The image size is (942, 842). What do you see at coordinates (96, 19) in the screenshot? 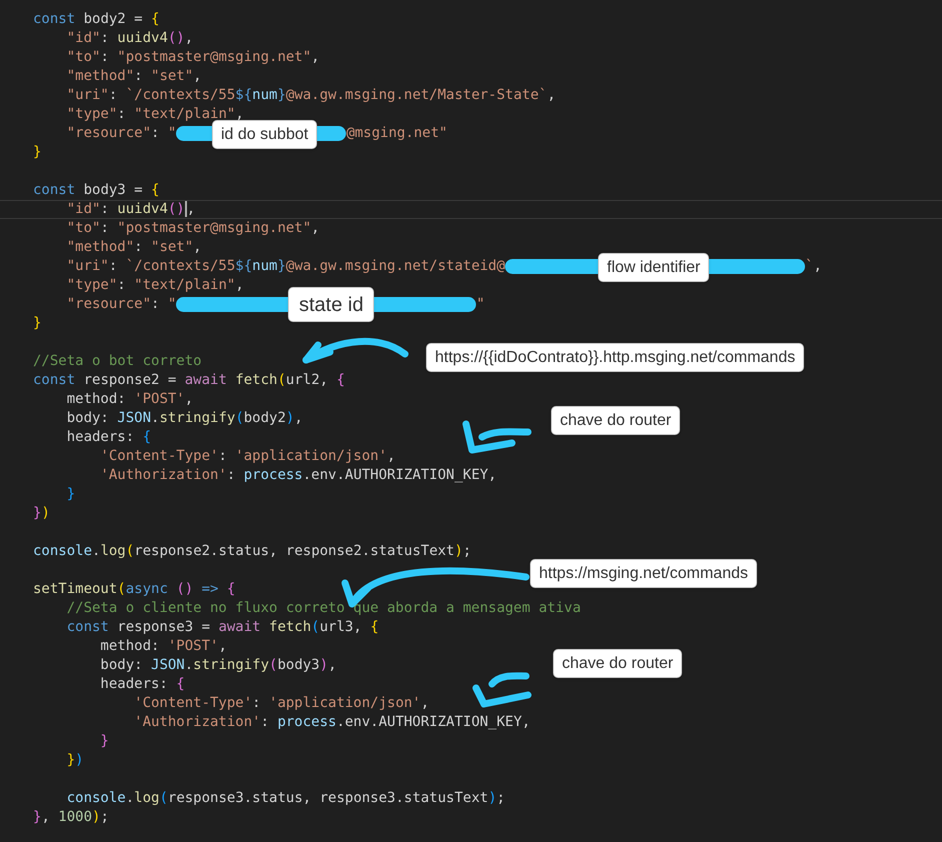
I see `code-text: const body2 = {` at bounding box center [96, 19].